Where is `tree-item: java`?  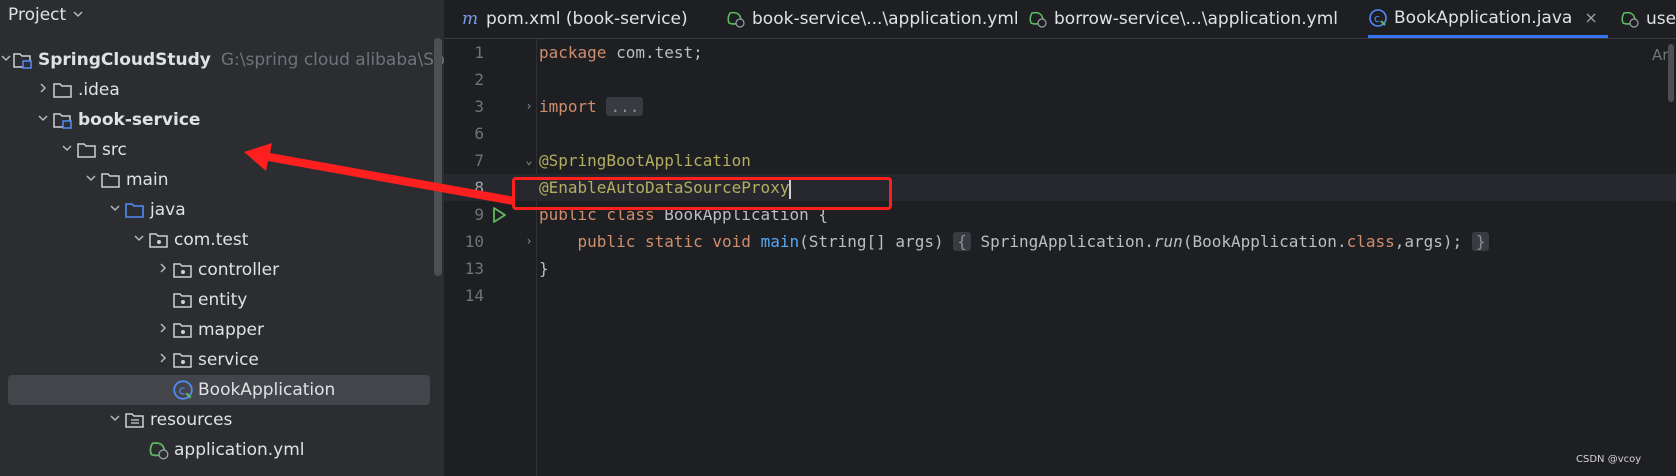 tree-item: java is located at coordinates (222, 210).